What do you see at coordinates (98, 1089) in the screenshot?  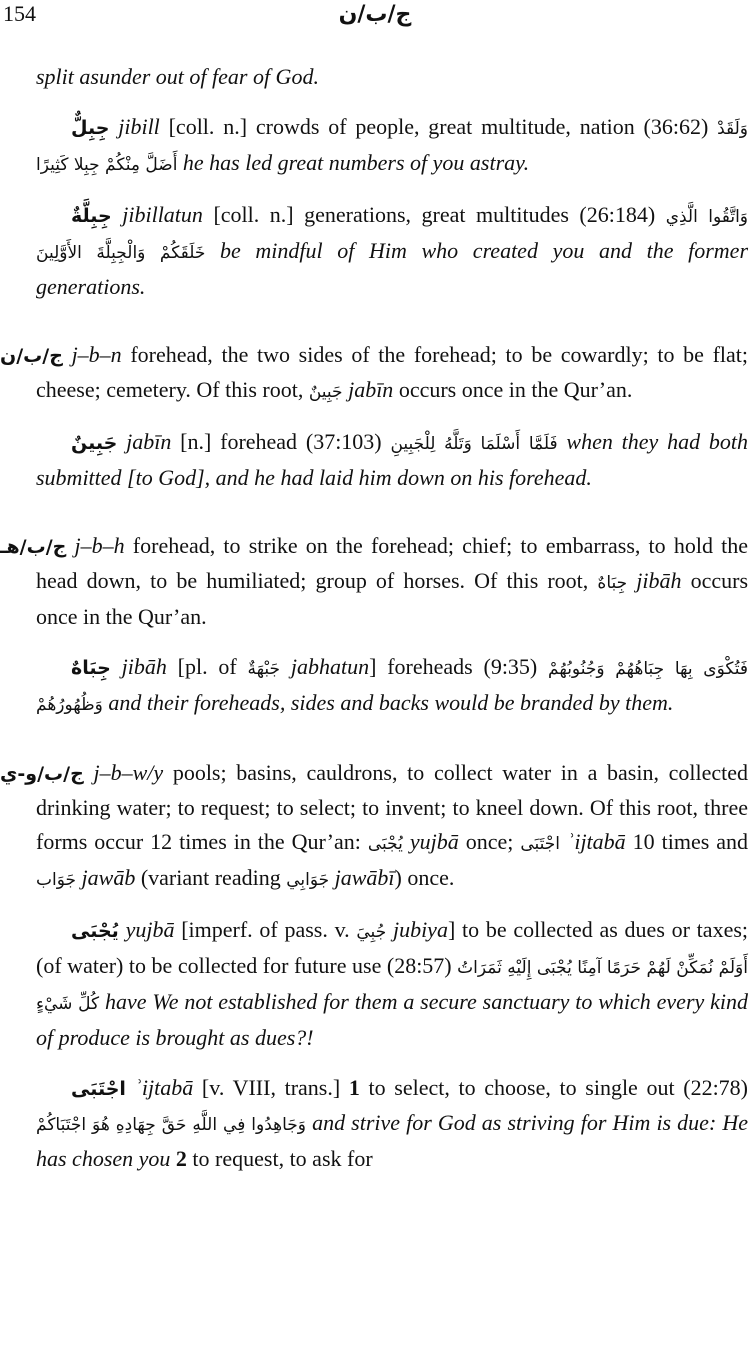 I see `headword: اجْتَبَى` at bounding box center [98, 1089].